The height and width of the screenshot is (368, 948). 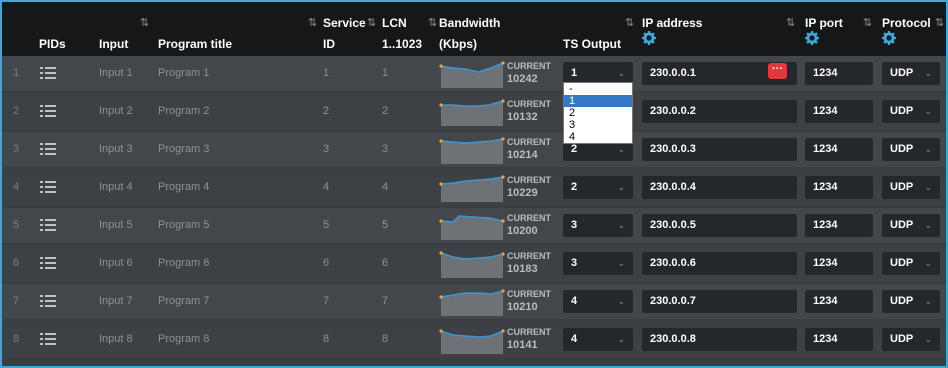 What do you see at coordinates (385, 111) in the screenshot?
I see `lcn-value: 2` at bounding box center [385, 111].